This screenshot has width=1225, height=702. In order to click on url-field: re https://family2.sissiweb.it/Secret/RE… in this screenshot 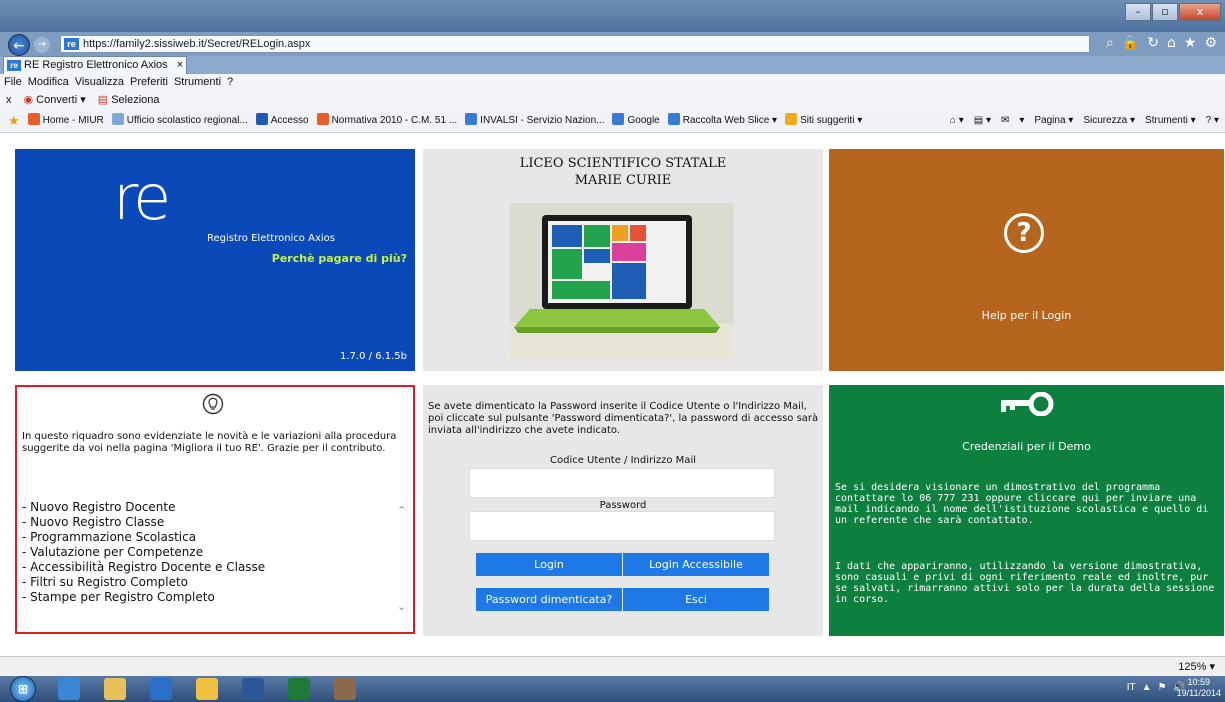, I will do `click(575, 44)`.